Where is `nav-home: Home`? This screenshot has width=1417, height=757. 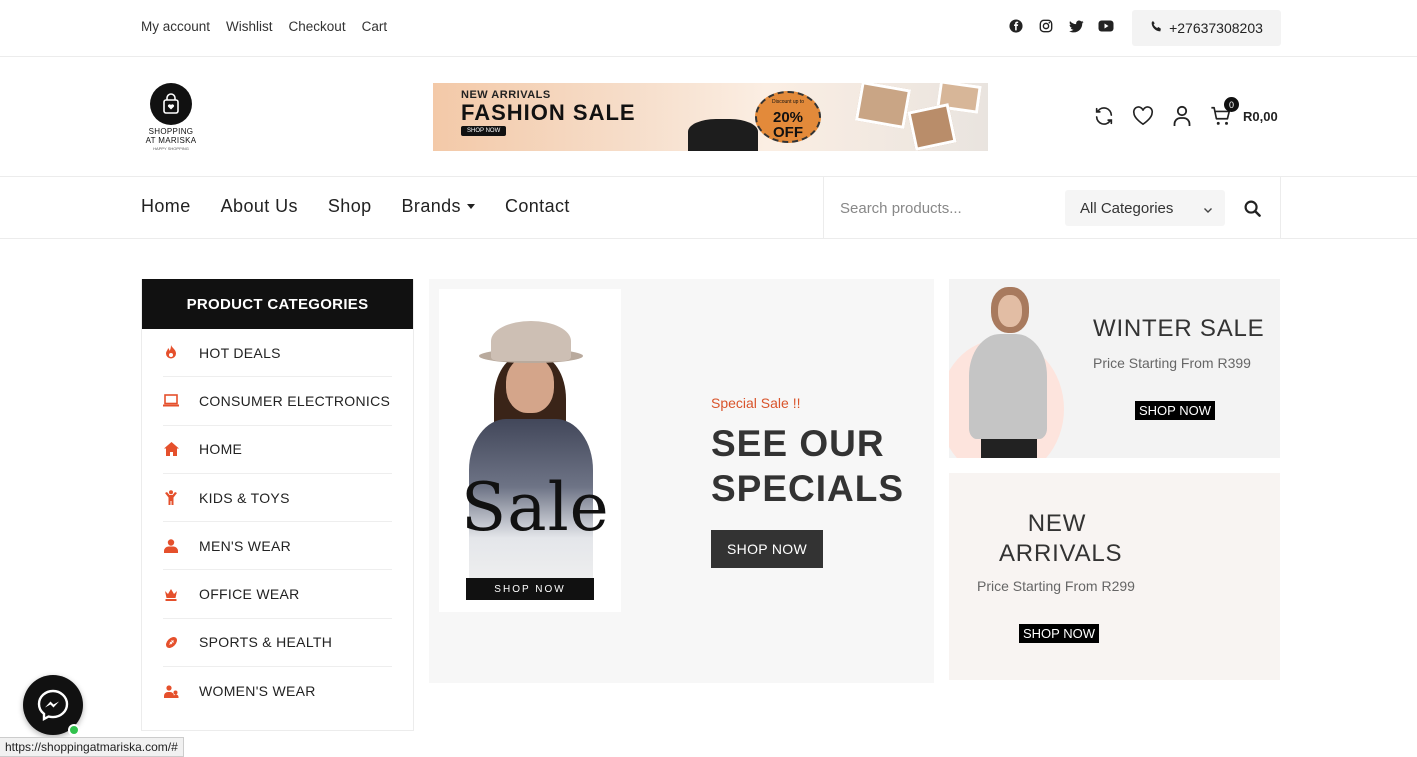 nav-home: Home is located at coordinates (166, 206).